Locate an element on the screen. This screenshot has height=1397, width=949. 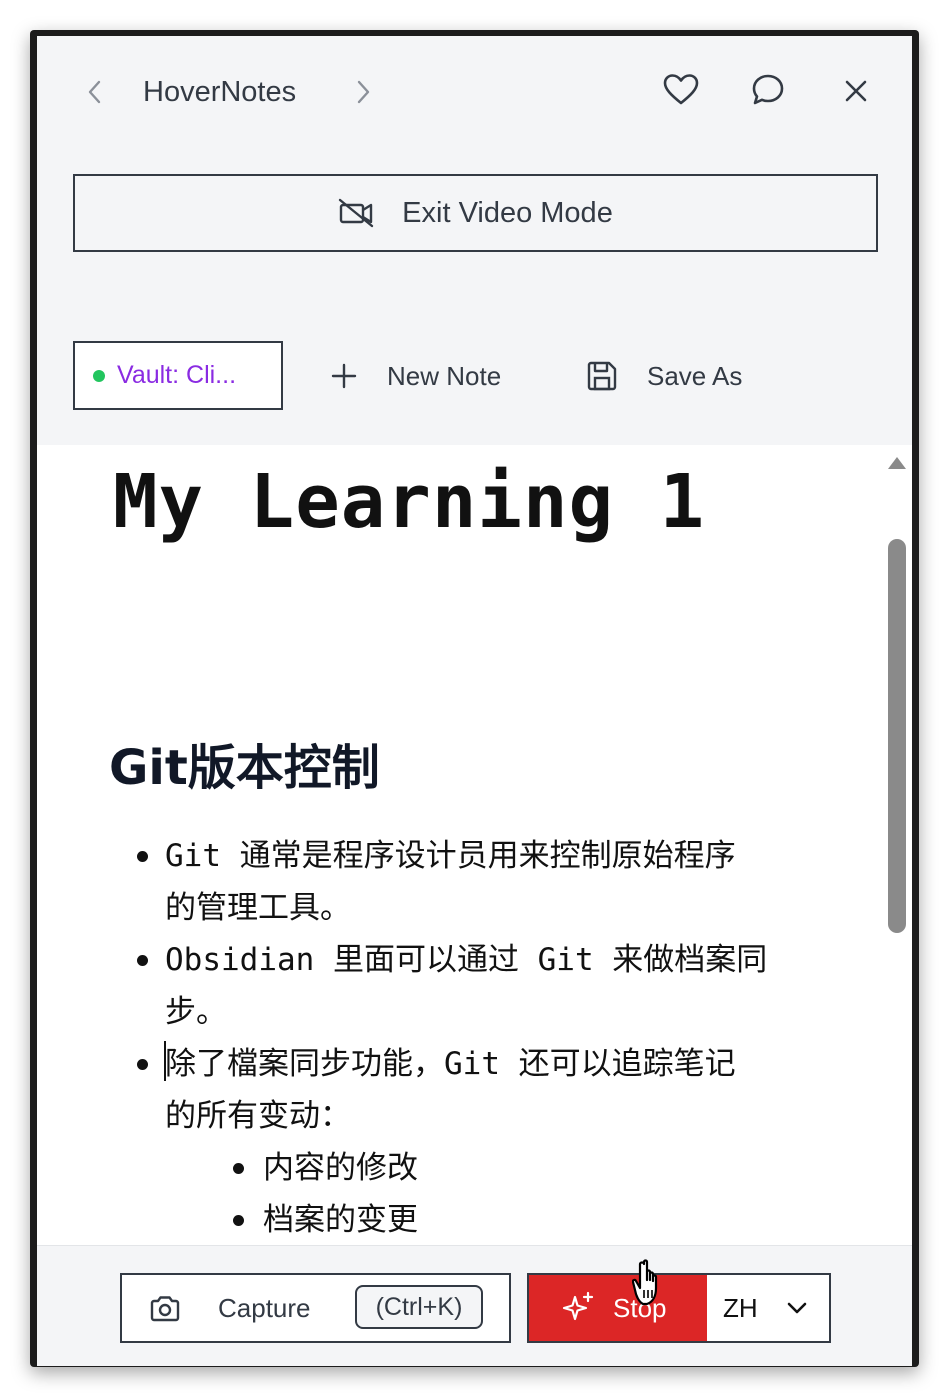
language-select: ZH is located at coordinates (765, 1308).